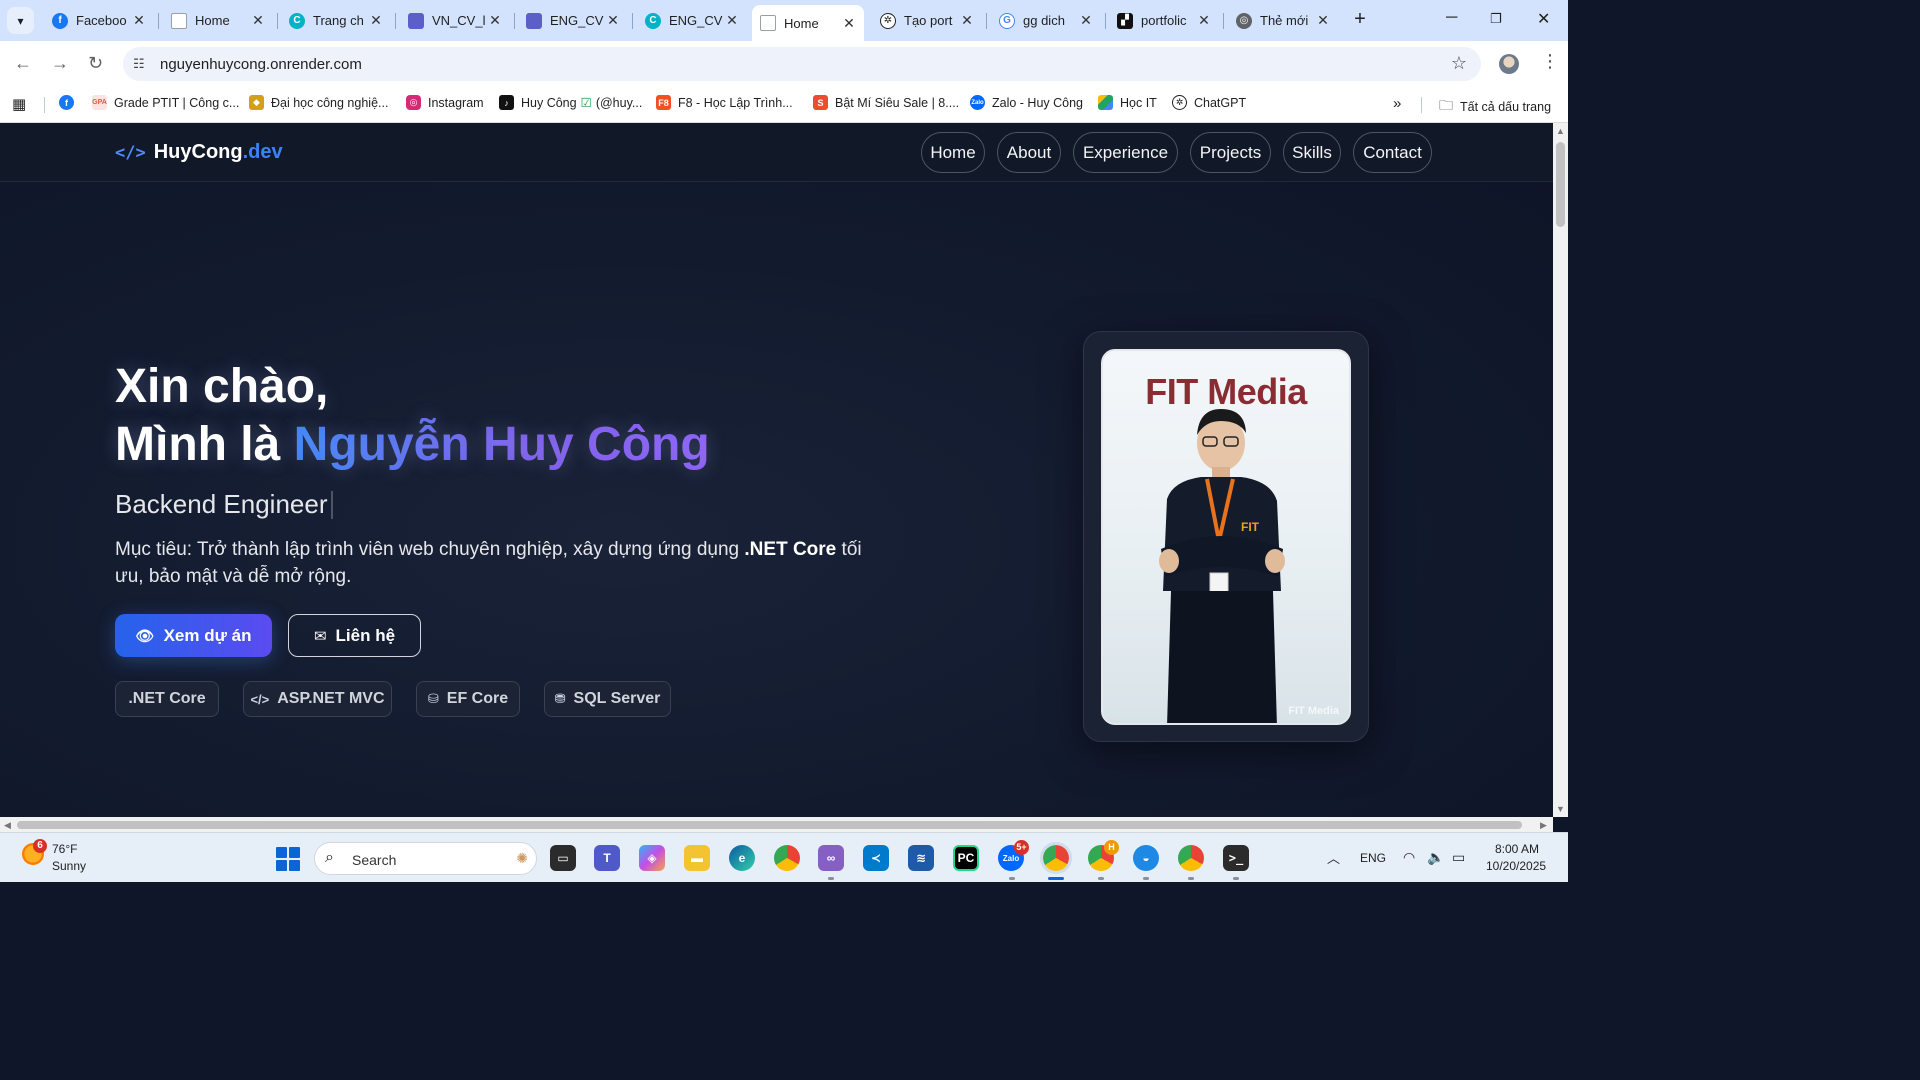  Describe the element at coordinates (1495, 107) in the screenshot. I see `all-bookmarks-folder: 🗀 Tất cả dấu trang` at that location.